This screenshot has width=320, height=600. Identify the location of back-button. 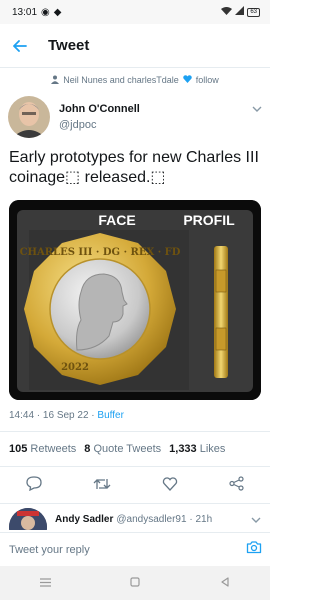
(20, 46).